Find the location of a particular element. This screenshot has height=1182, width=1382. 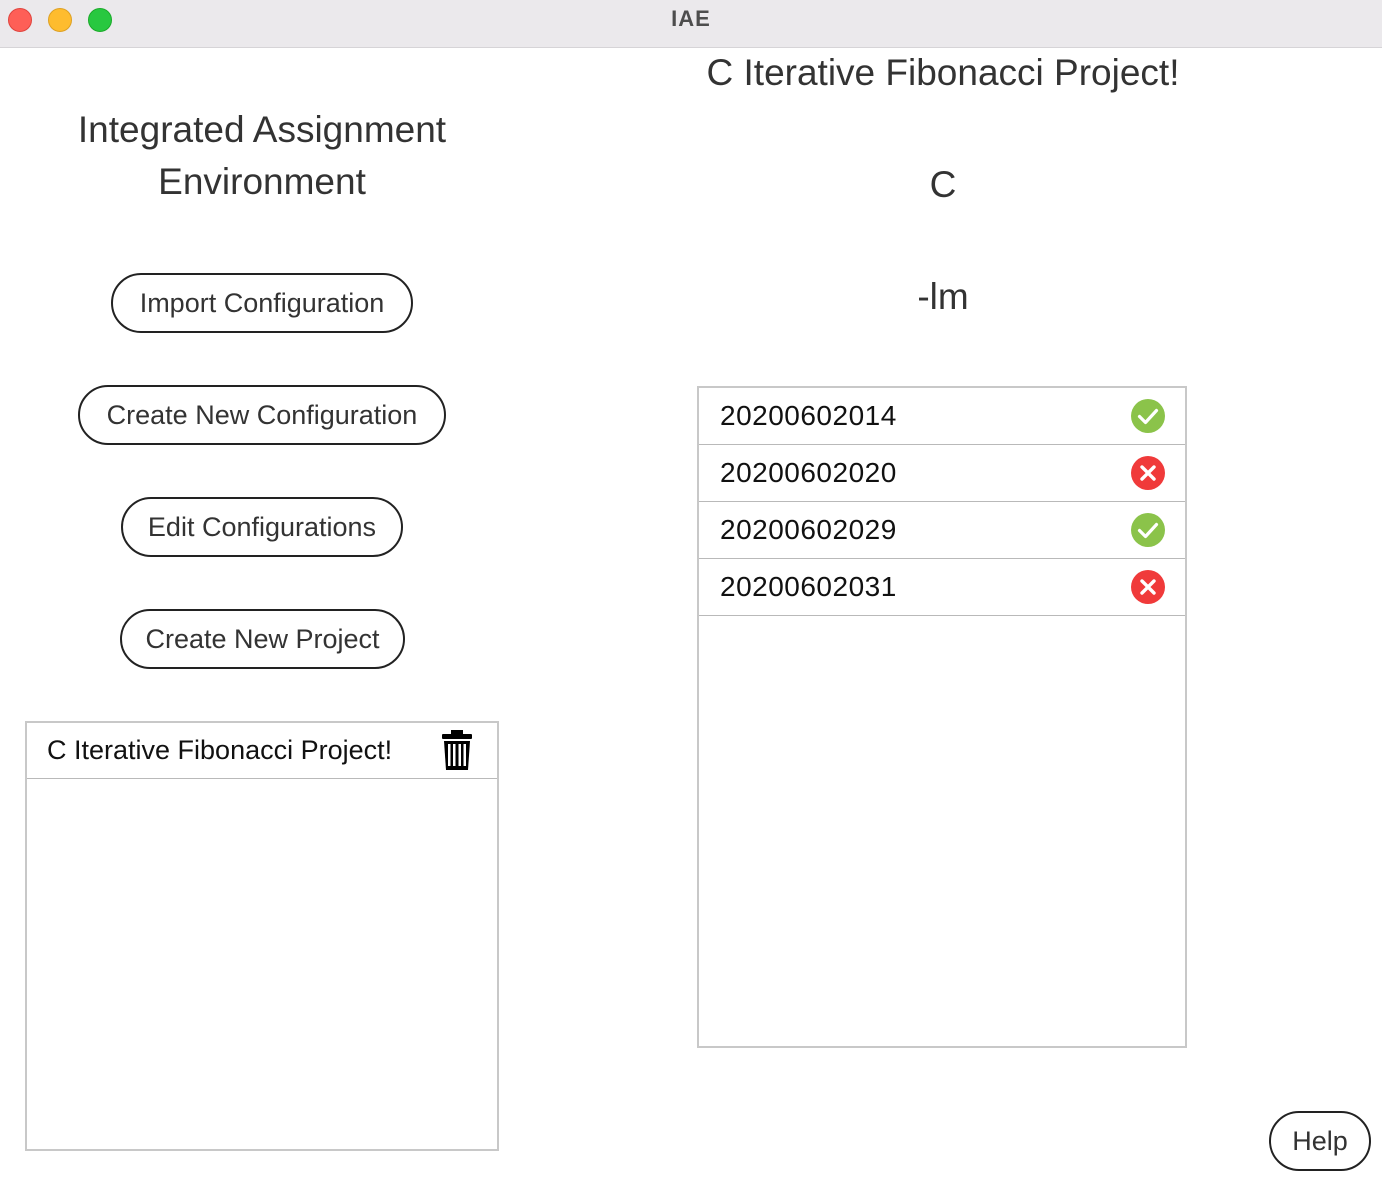

project-language: C is located at coordinates (943, 184).